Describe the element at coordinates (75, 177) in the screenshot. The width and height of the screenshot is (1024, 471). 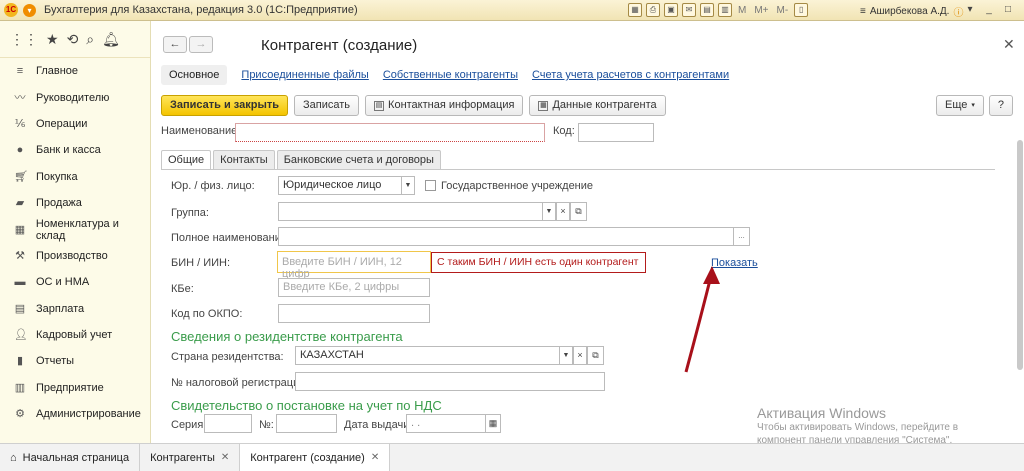
I see `sidebar-item-purchase: 🛒︎ Покупка` at that location.